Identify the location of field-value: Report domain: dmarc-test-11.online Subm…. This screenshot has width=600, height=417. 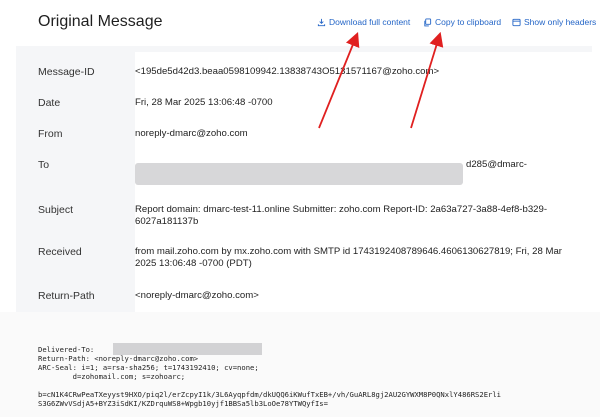
(341, 215).